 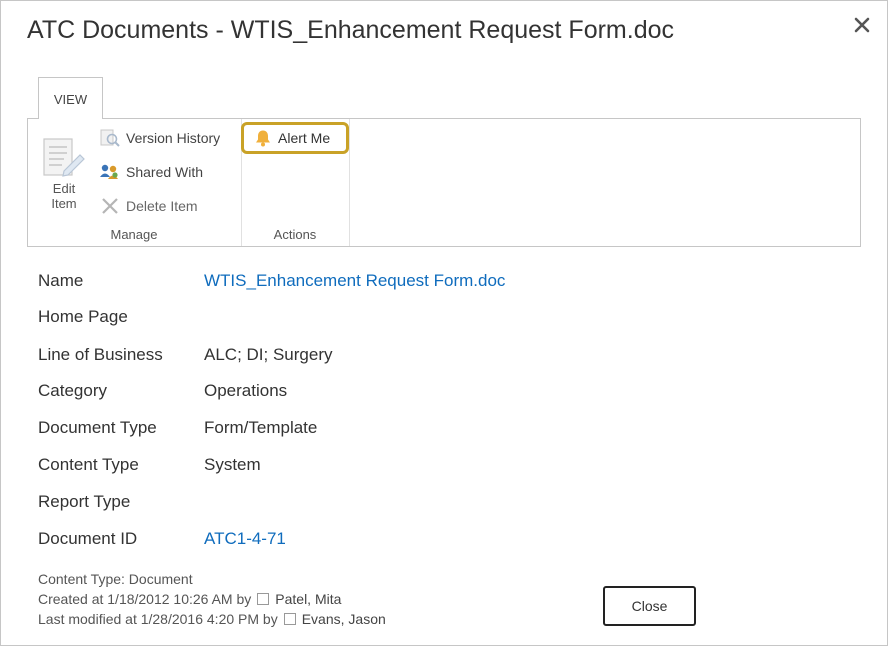 What do you see at coordinates (145, 599) in the screenshot?
I see `created-text: Created at 1/18/2012 10:26 AM by` at bounding box center [145, 599].